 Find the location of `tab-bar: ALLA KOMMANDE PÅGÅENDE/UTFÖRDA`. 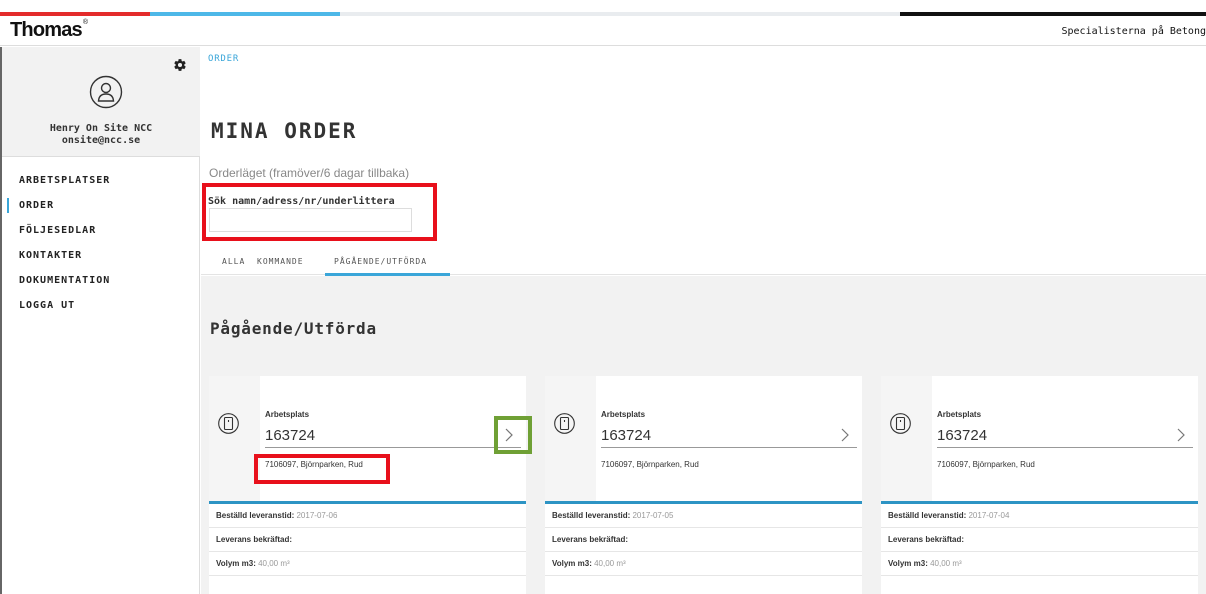

tab-bar: ALLA KOMMANDE PÅGÅENDE/UTFÖRDA is located at coordinates (703, 261).